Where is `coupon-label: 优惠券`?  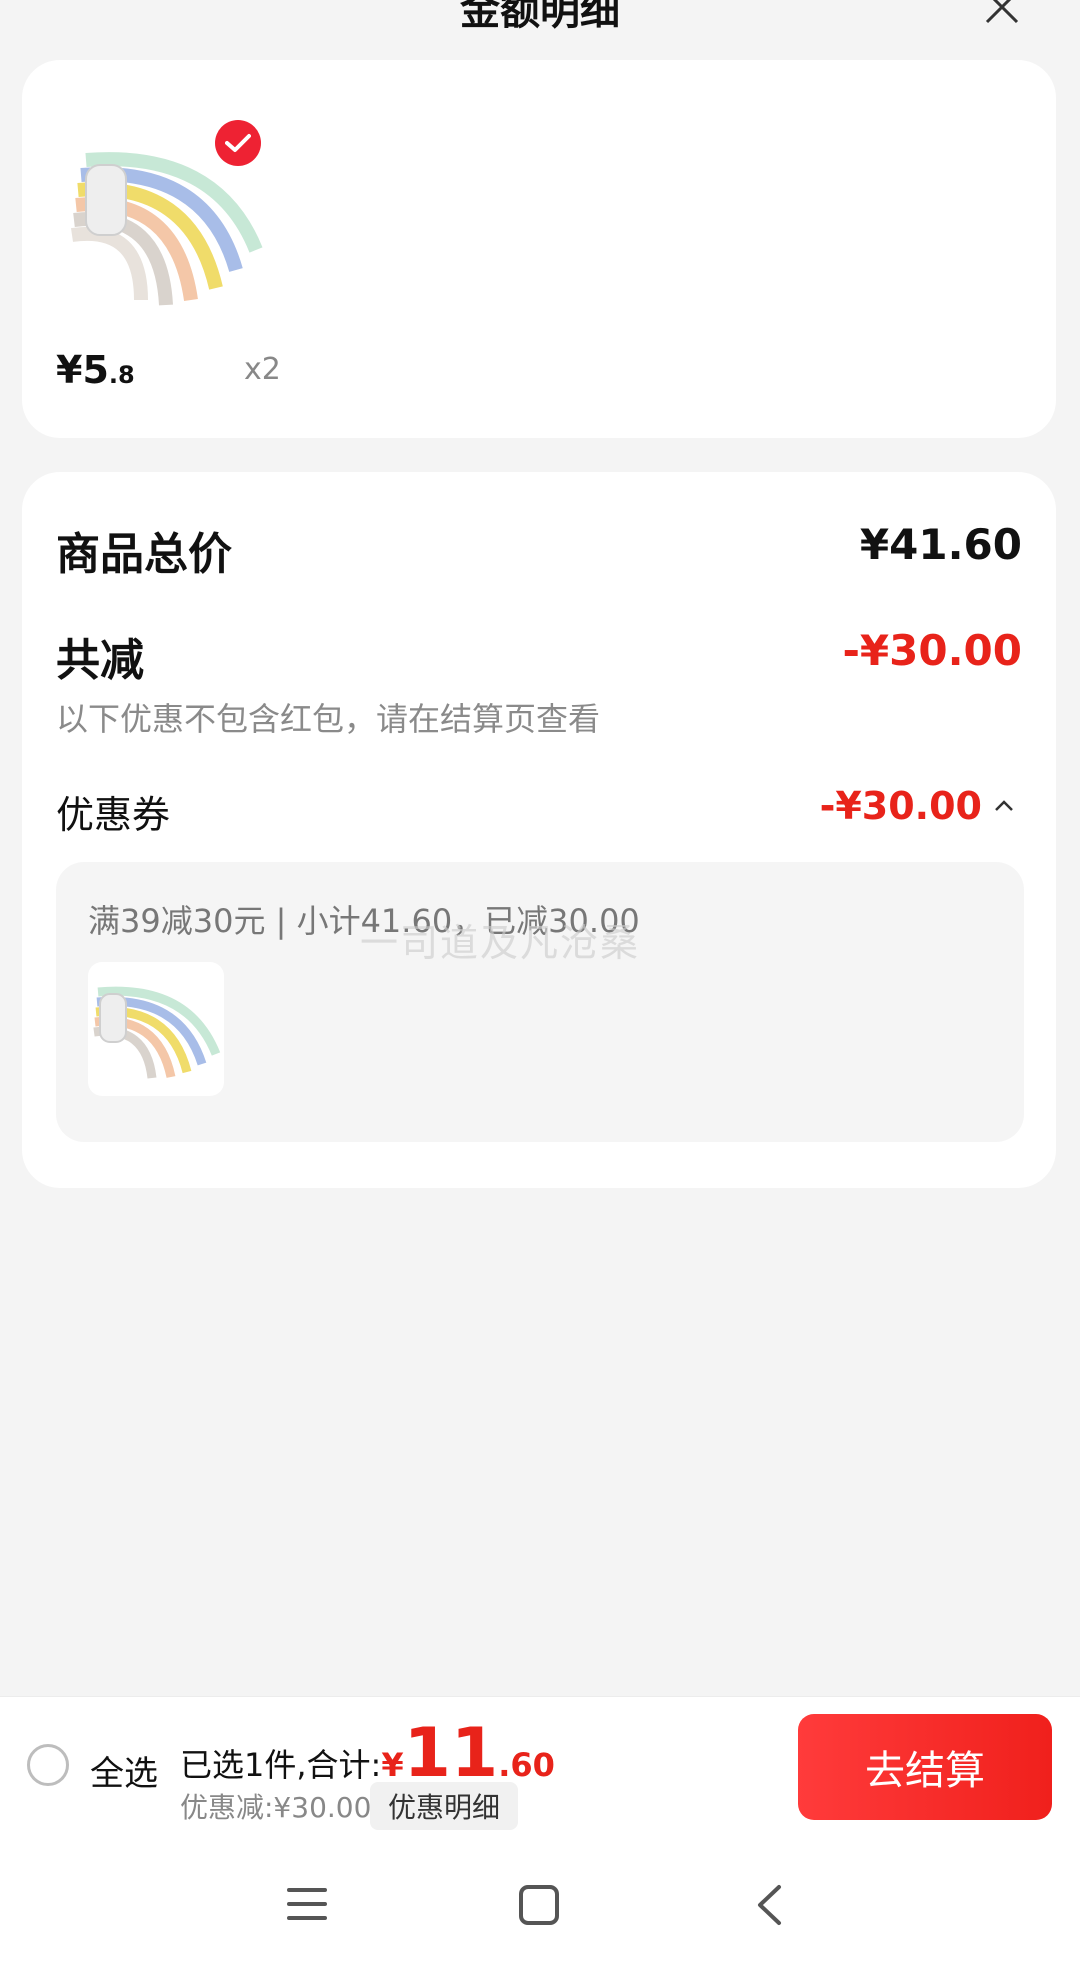
coupon-label: 优惠券 is located at coordinates (113, 815).